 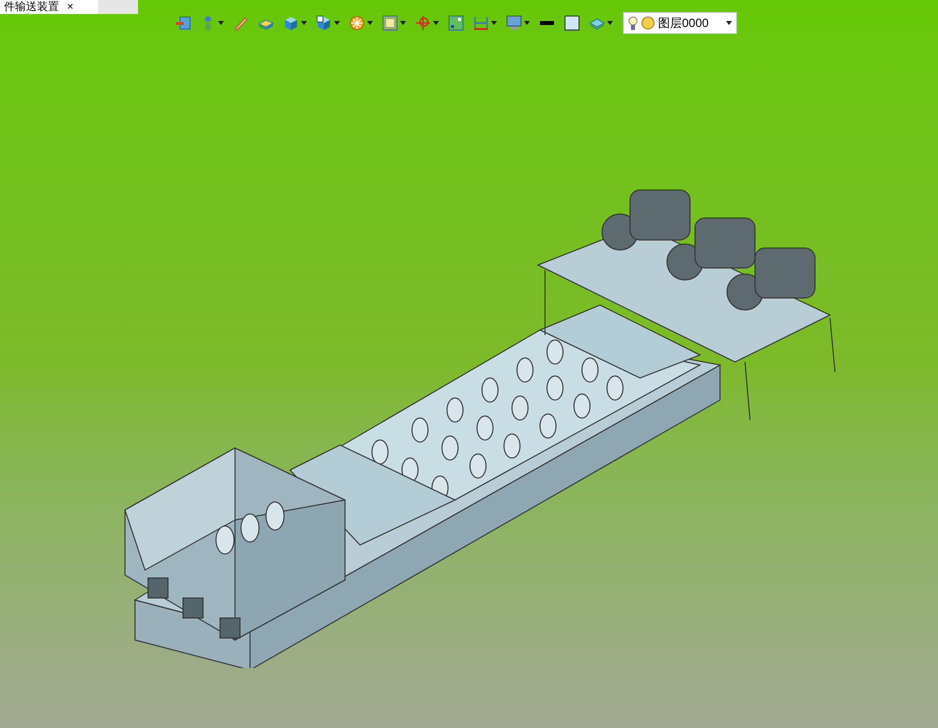 I want to click on exit-icon, so click(x=183, y=23).